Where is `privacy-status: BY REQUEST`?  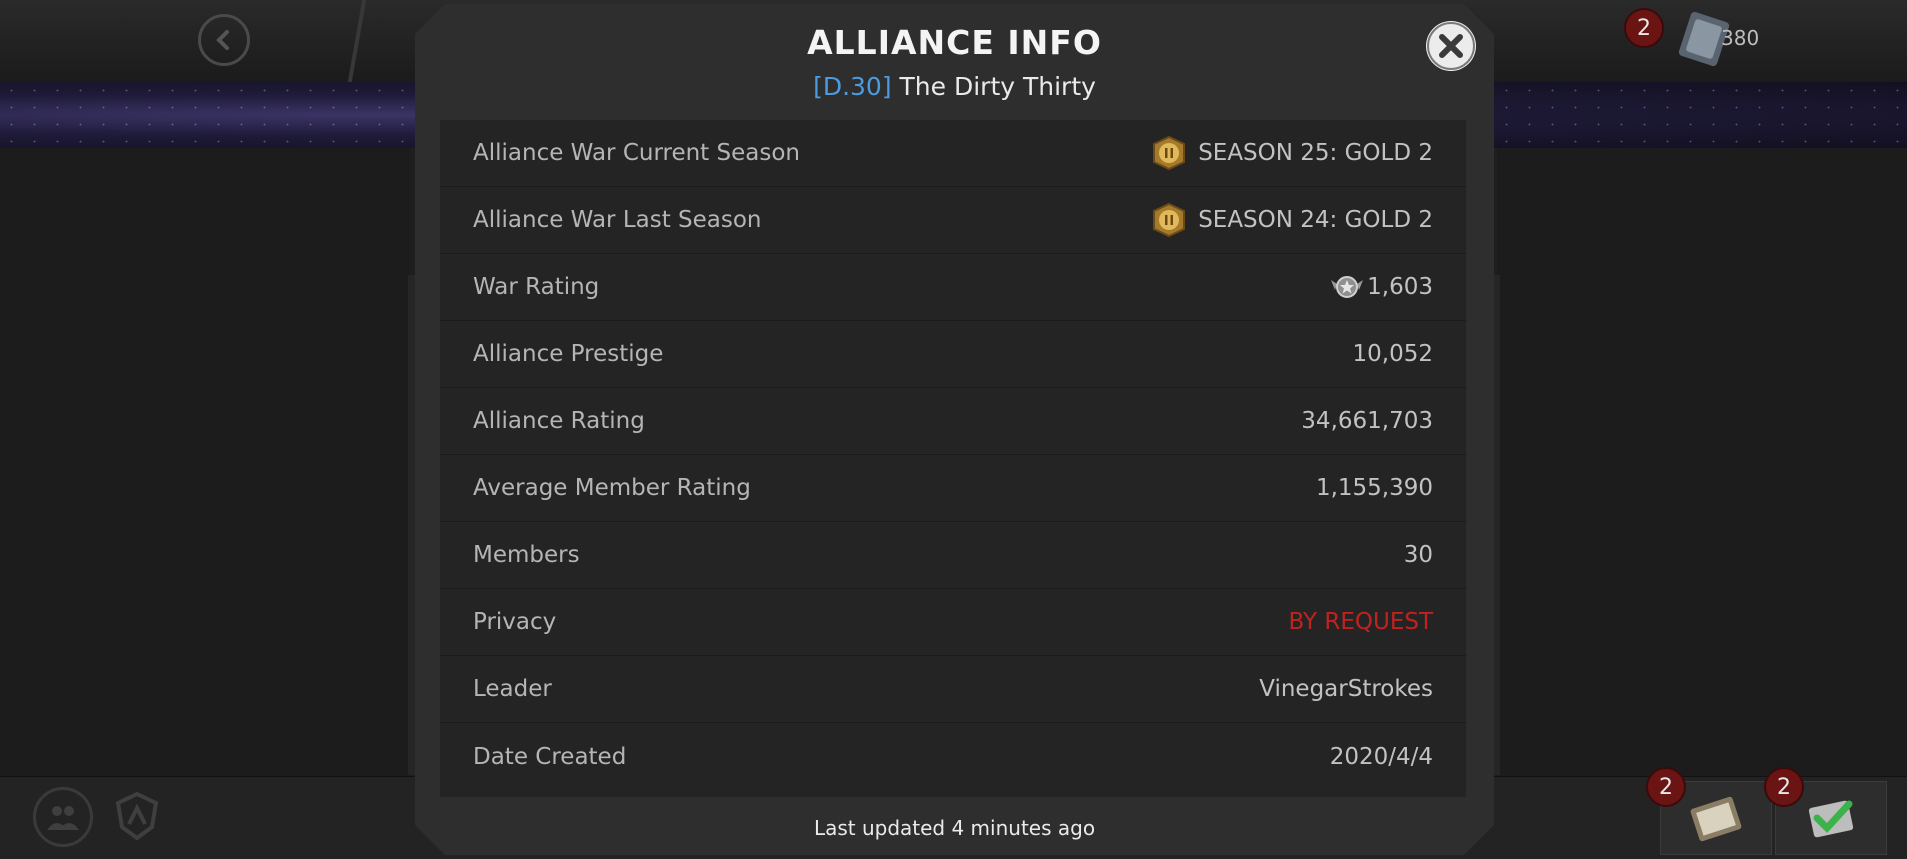
privacy-status: BY REQUEST is located at coordinates (1360, 622).